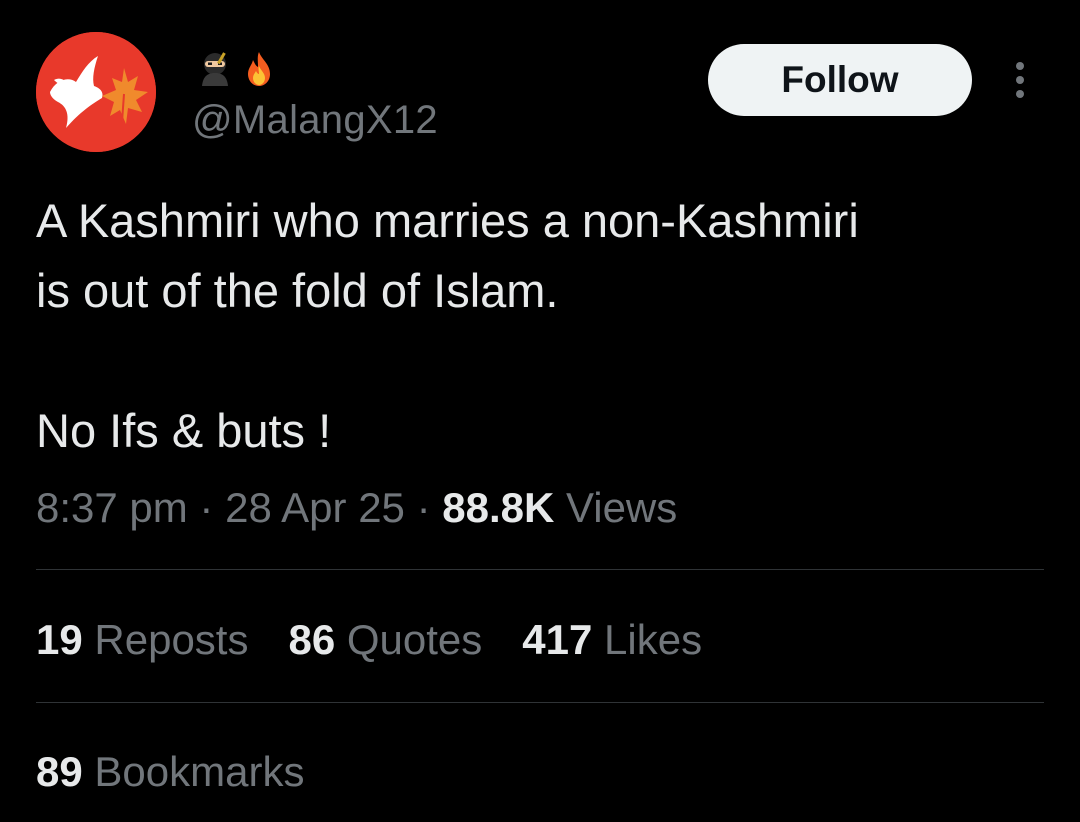 This screenshot has width=1080, height=822. I want to click on tweet-line: No Ifs & buts !, so click(184, 430).